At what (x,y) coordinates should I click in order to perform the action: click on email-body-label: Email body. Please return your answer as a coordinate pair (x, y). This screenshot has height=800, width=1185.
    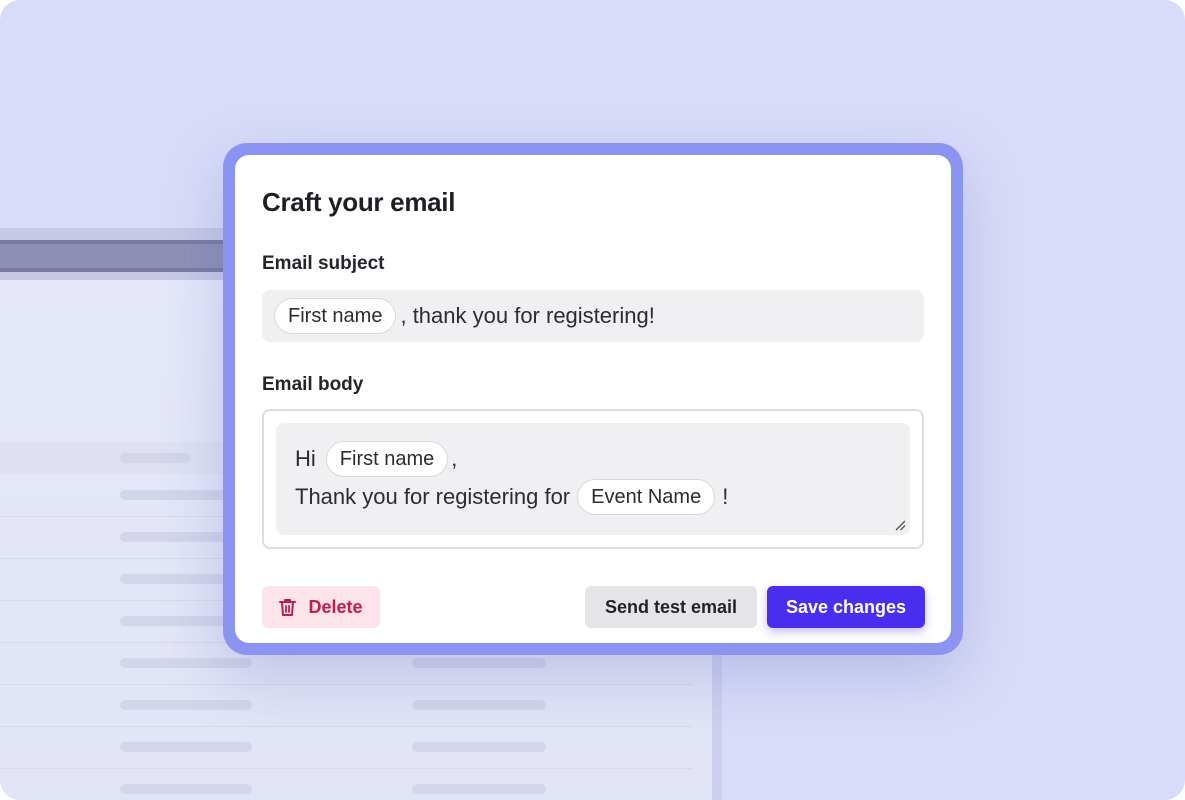
    Looking at the image, I should click on (313, 384).